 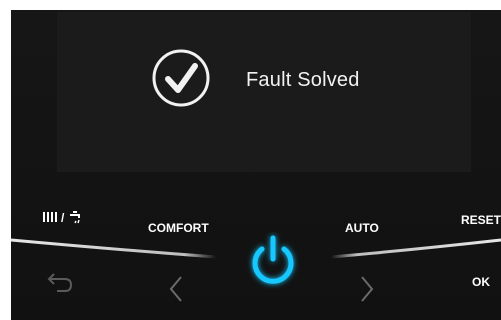 What do you see at coordinates (367, 289) in the screenshot?
I see `chevron-right-icon` at bounding box center [367, 289].